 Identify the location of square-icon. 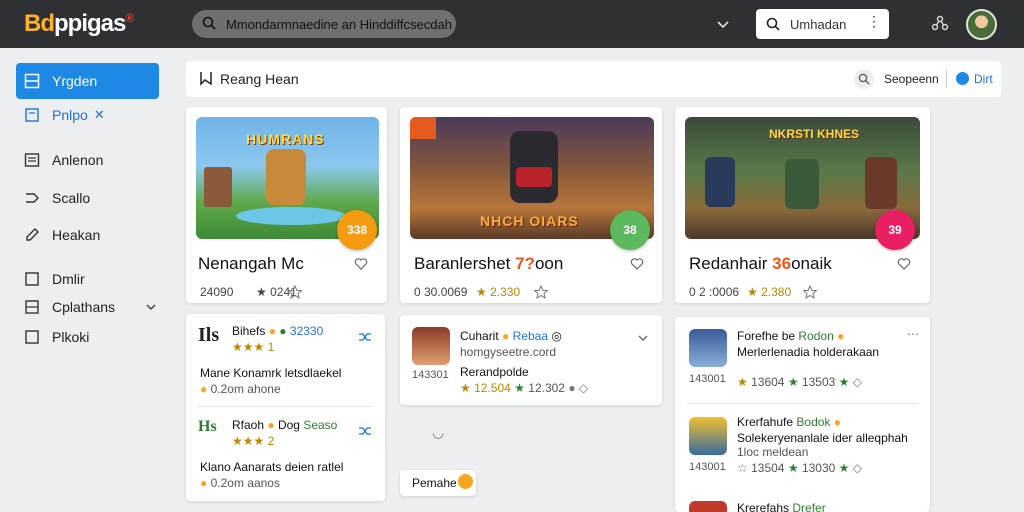
(32, 279).